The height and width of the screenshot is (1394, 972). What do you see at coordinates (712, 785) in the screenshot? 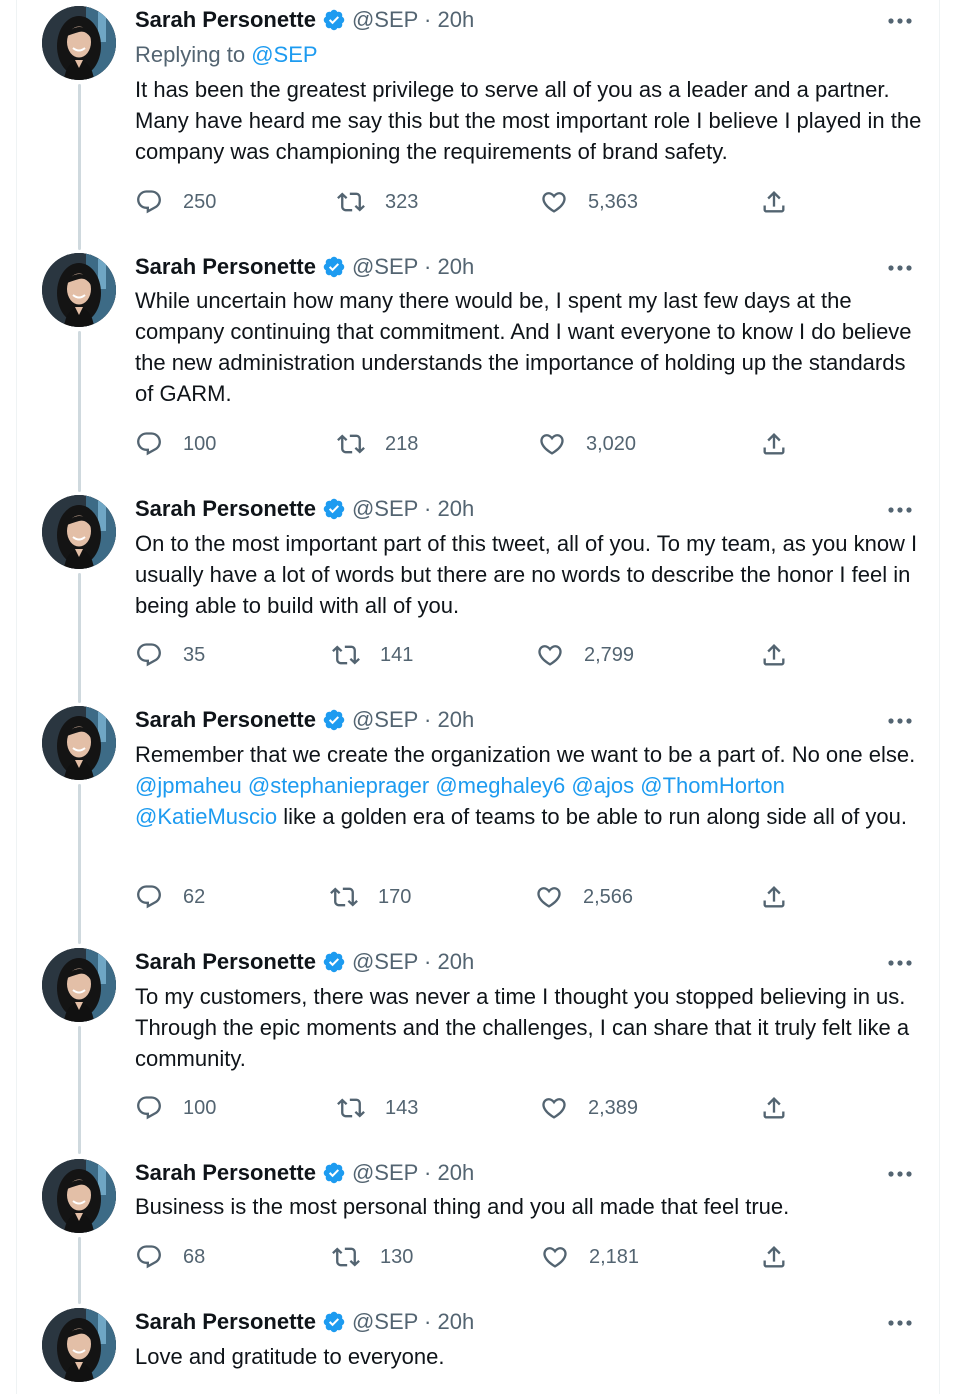
I see `mention-link: @ThomHorton` at bounding box center [712, 785].